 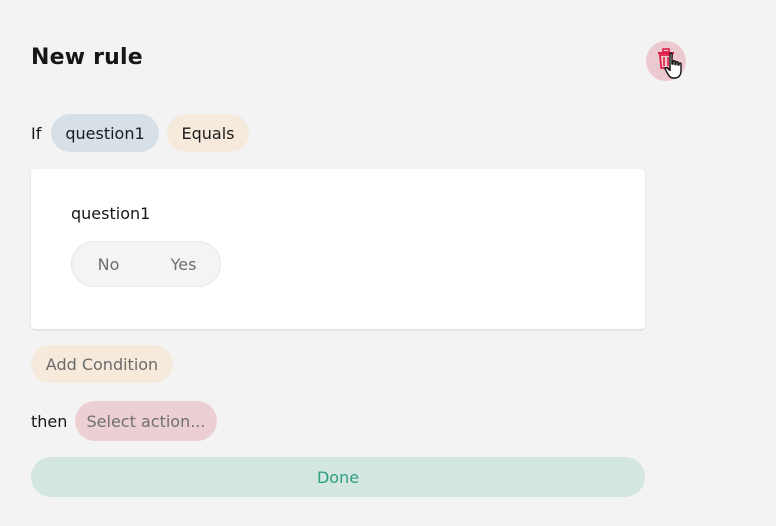 I want to click on delete-rule-button, so click(x=666, y=61).